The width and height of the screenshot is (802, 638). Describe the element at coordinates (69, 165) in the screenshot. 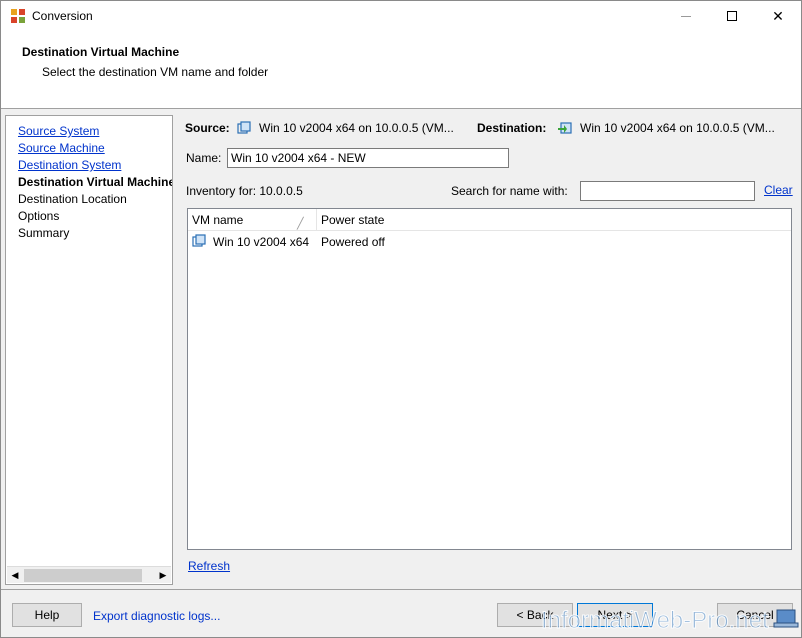

I see `step-destination-system: Destination System` at that location.